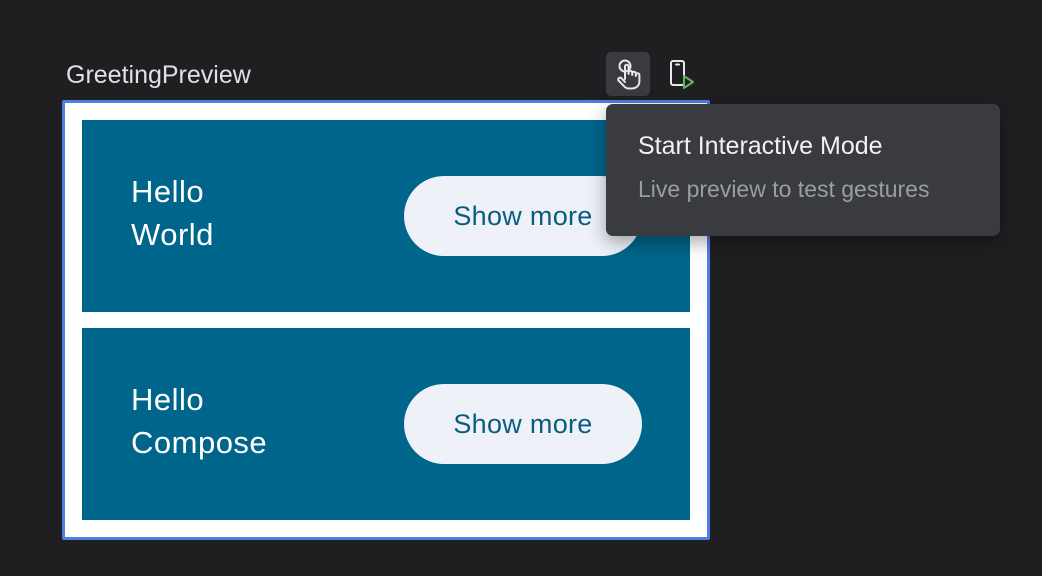 The width and height of the screenshot is (1042, 576). I want to click on touch-hand-icon, so click(629, 74).